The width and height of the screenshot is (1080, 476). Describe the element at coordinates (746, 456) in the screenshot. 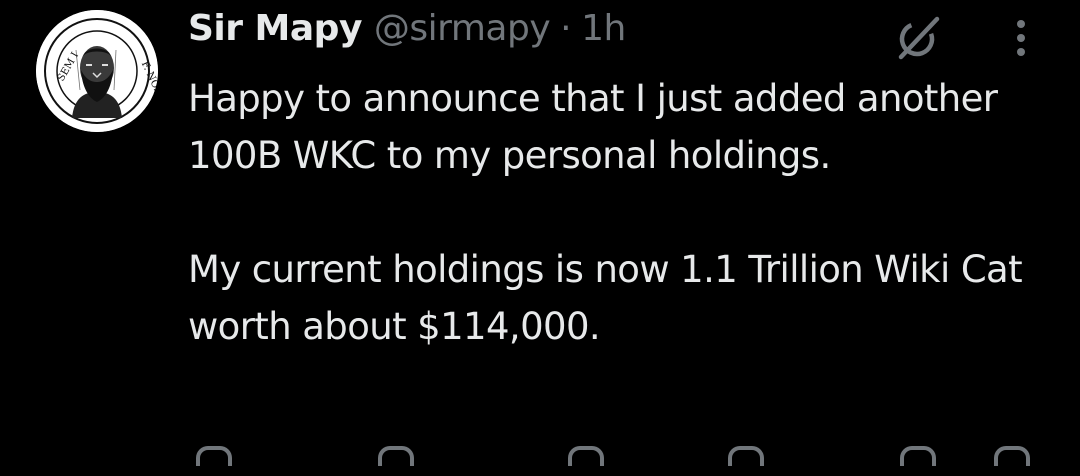

I see `views-icon` at that location.